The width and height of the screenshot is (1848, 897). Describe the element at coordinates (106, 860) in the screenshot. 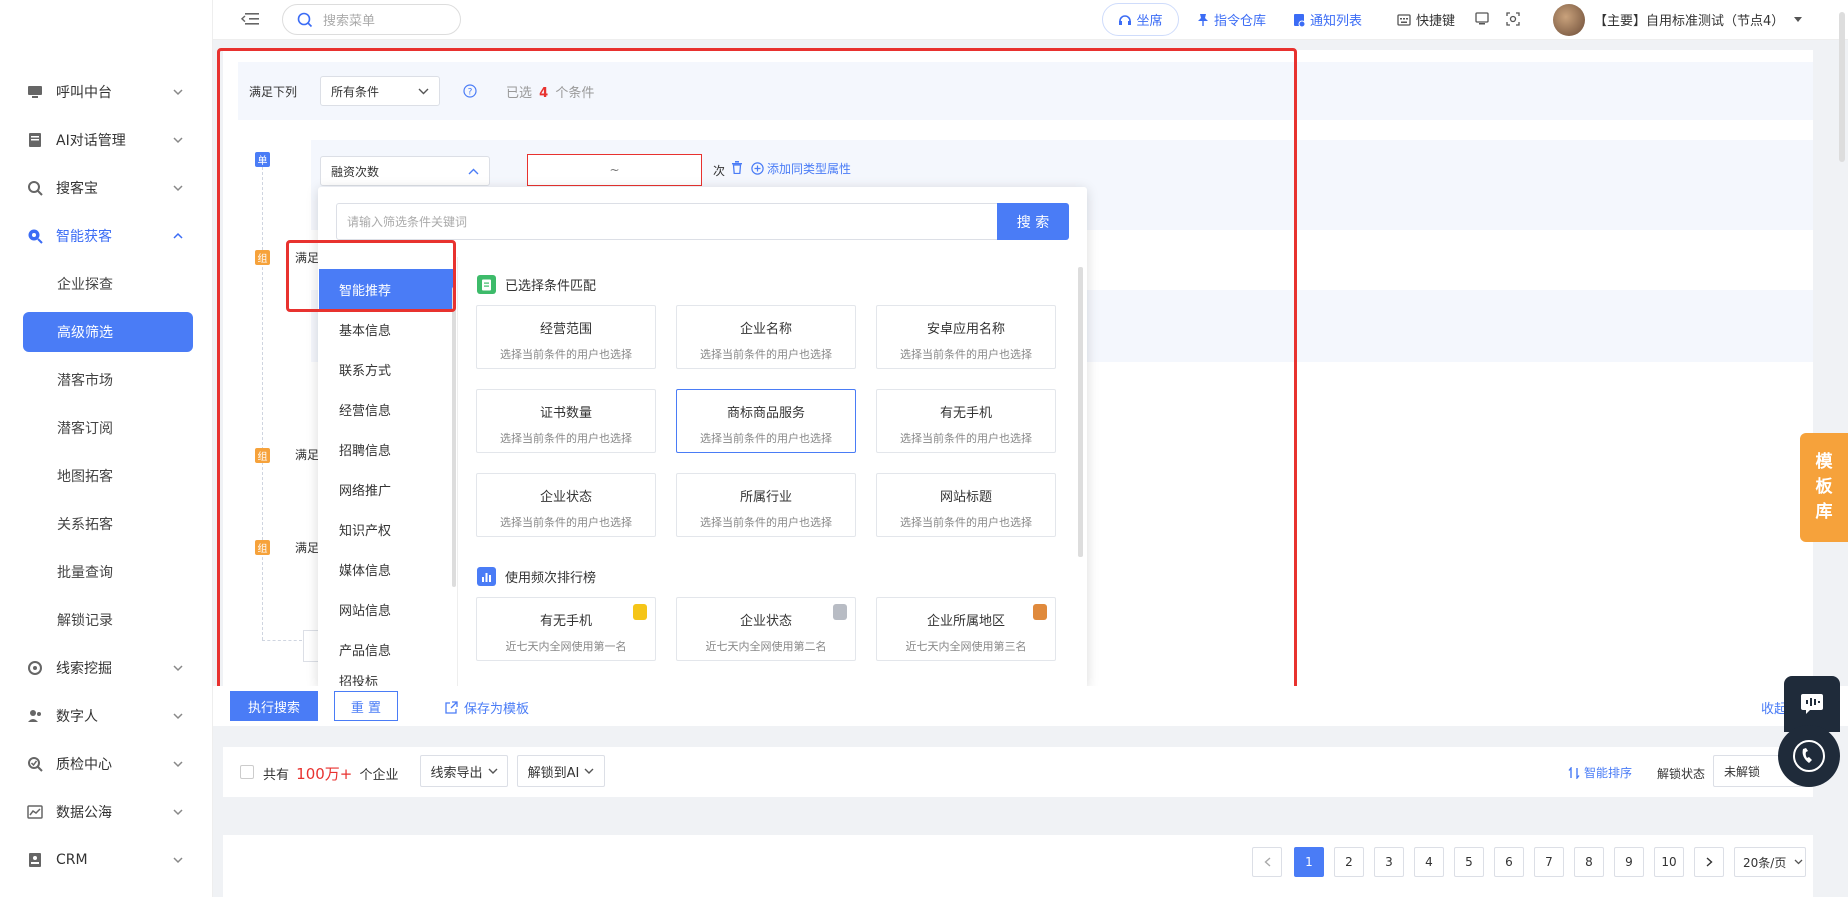

I see `sidebar-item-crm: CRM` at that location.